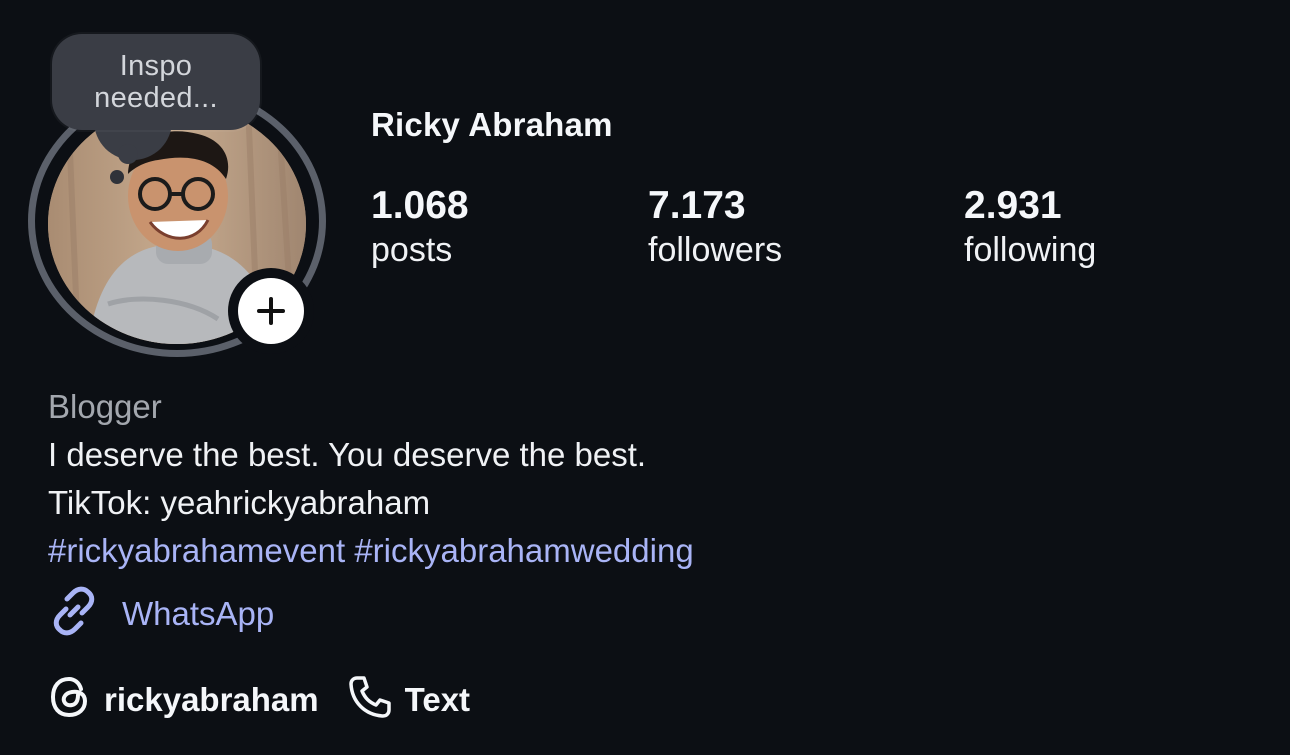 Image resolution: width=1290 pixels, height=755 pixels. I want to click on stat-followers-label: followers, so click(715, 250).